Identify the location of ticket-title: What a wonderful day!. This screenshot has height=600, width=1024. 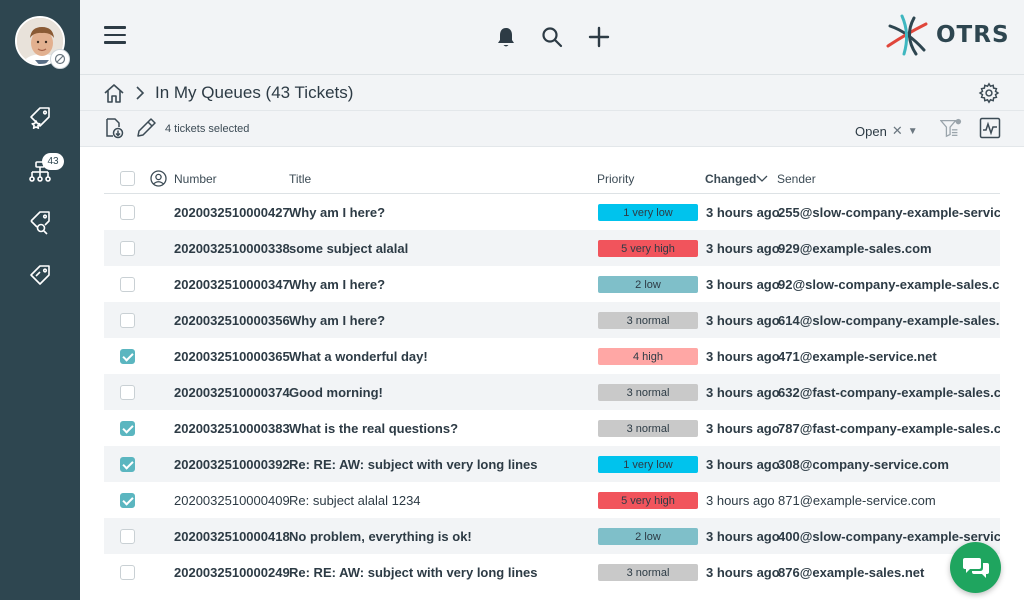
(358, 356).